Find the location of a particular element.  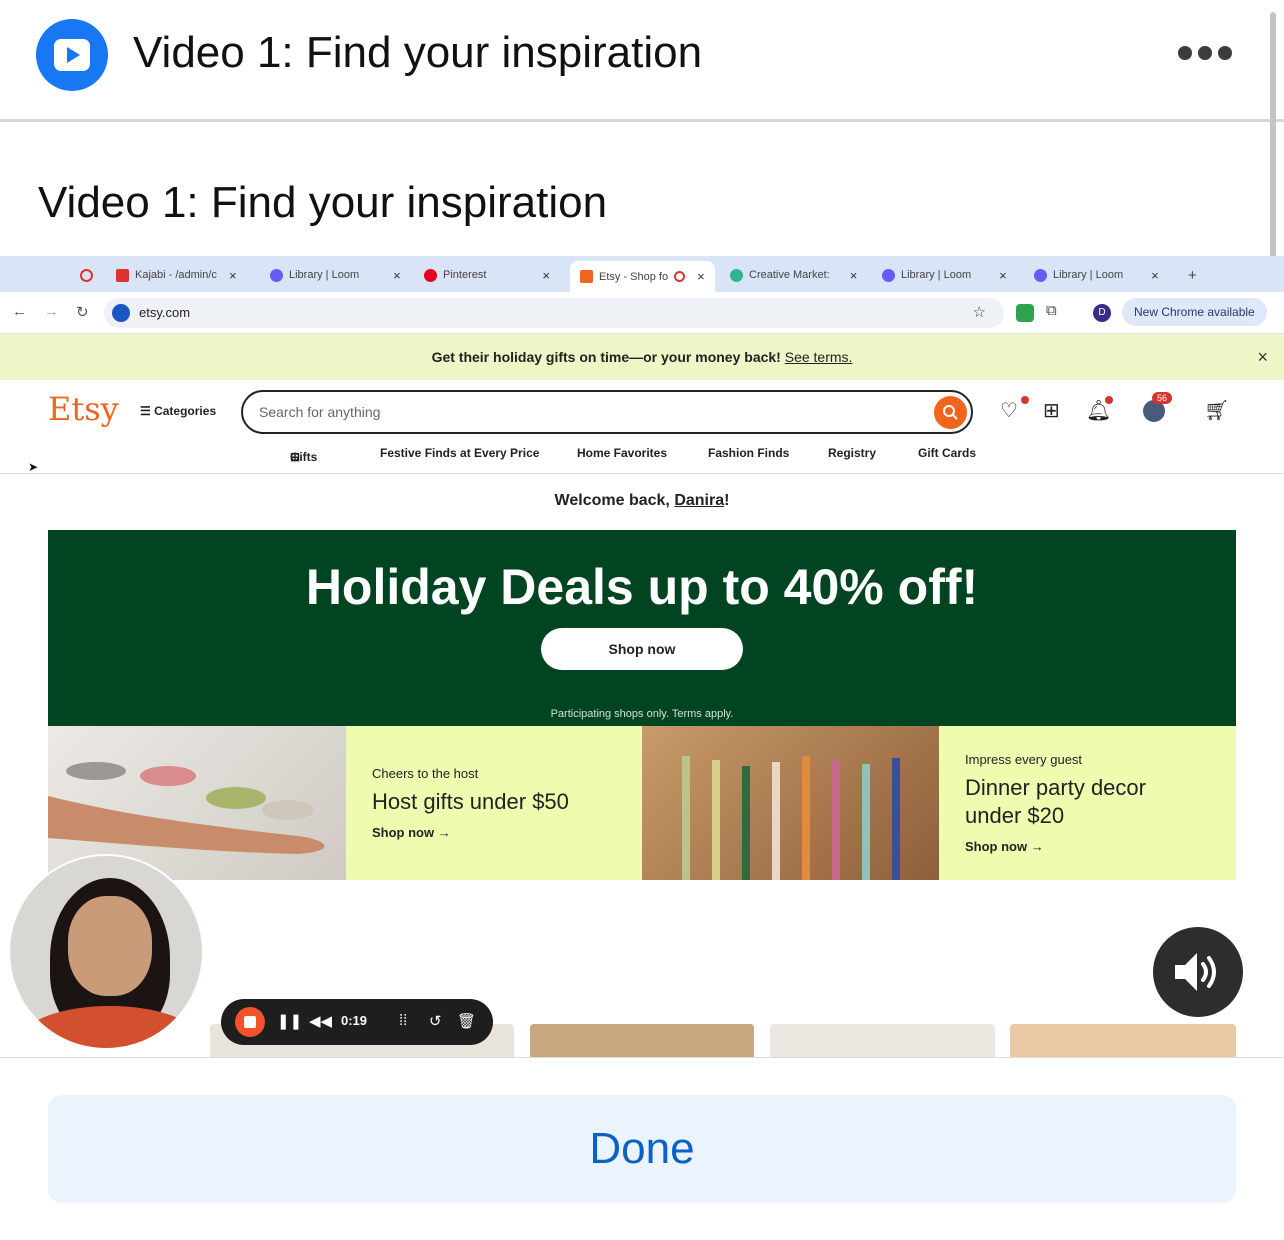

modal-title: Video 1: Find your inspiration is located at coordinates (418, 52).